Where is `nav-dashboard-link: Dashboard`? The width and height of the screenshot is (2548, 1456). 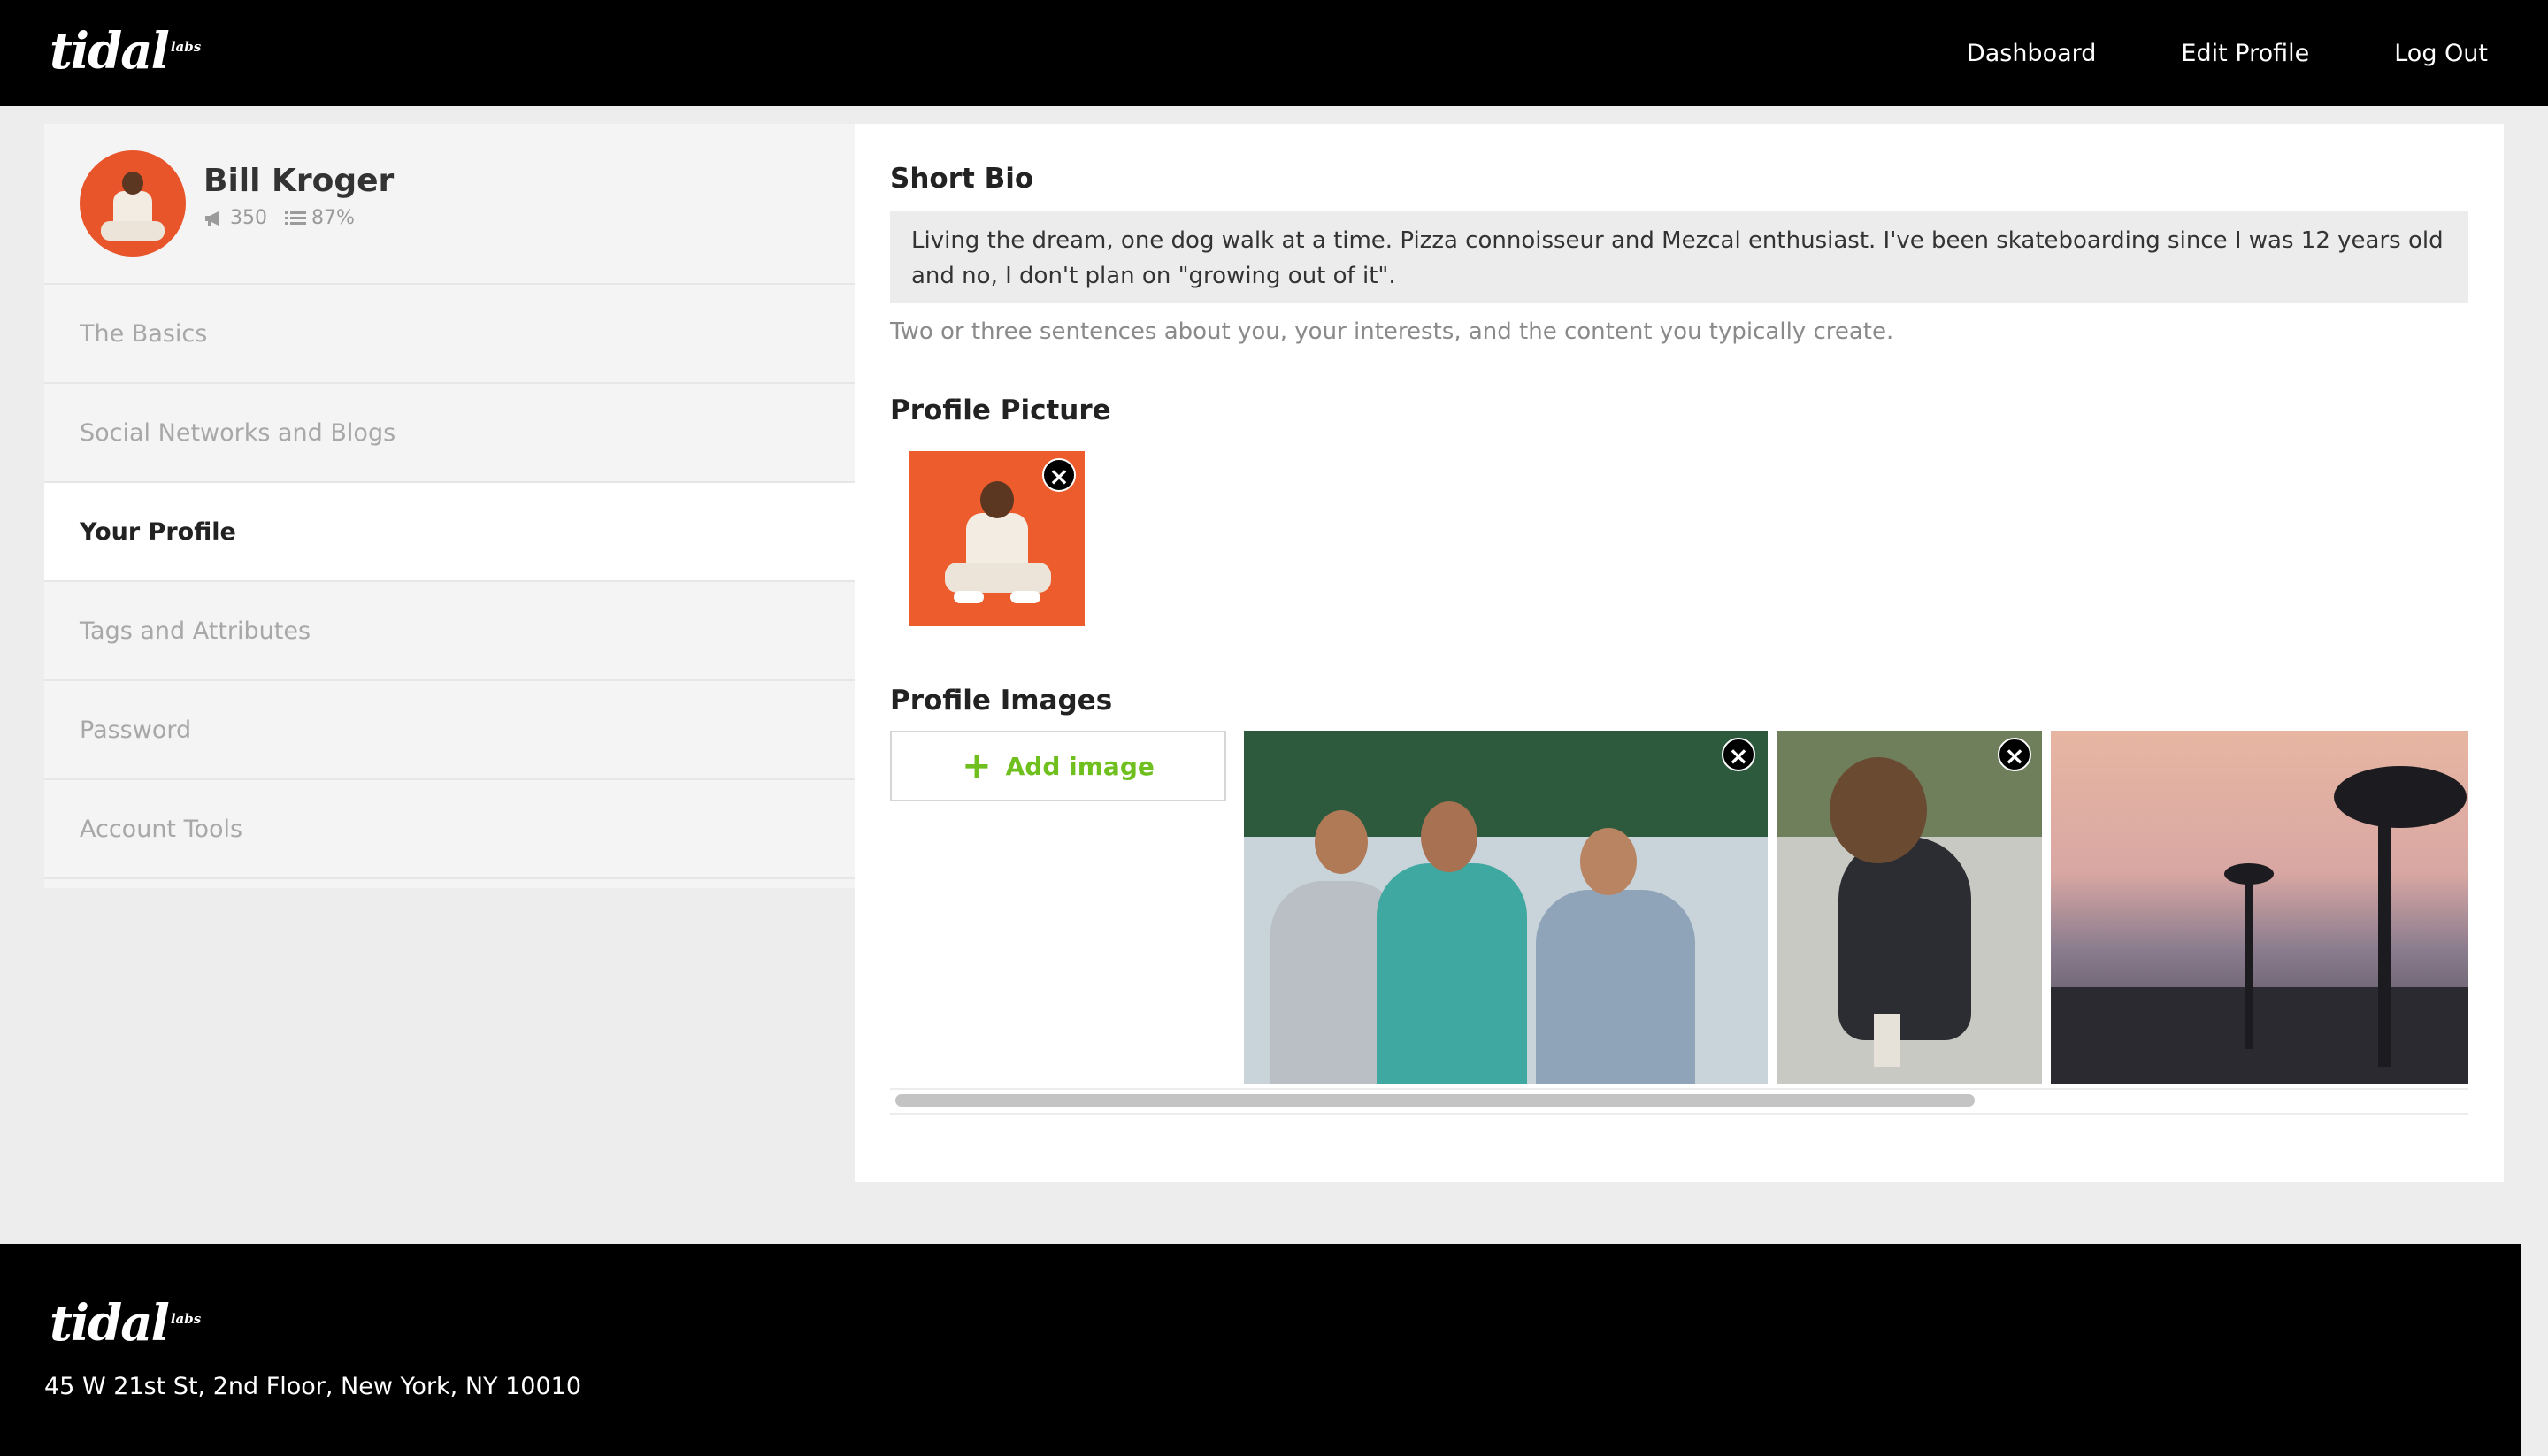
nav-dashboard-link: Dashboard is located at coordinates (2031, 53).